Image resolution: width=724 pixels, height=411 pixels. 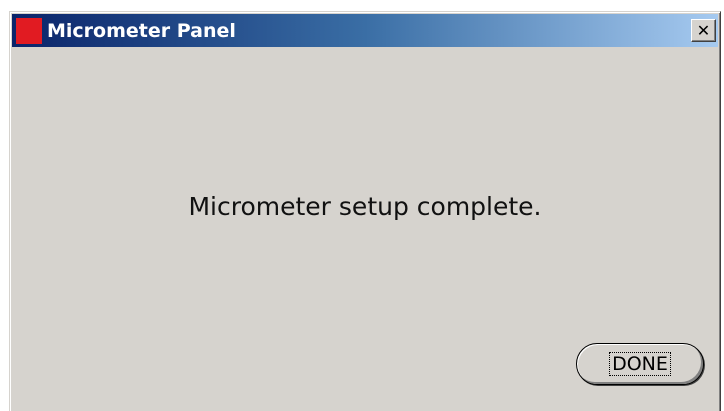 What do you see at coordinates (29, 31) in the screenshot?
I see `oracle-icon` at bounding box center [29, 31].